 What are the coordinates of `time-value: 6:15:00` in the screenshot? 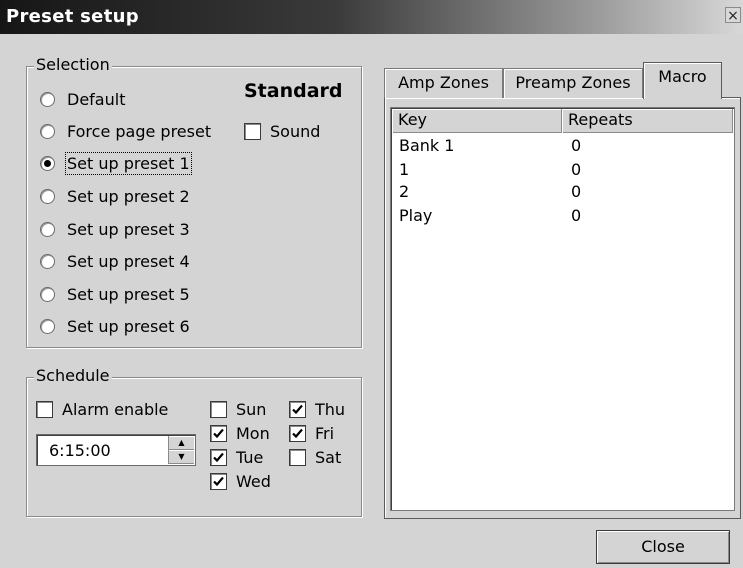 It's located at (80, 450).